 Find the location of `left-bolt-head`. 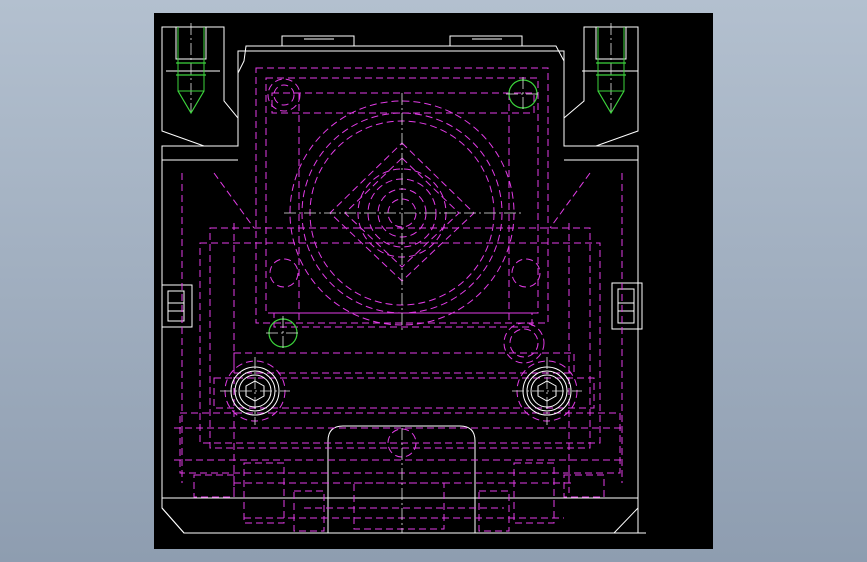

left-bolt-head is located at coordinates (255, 391).